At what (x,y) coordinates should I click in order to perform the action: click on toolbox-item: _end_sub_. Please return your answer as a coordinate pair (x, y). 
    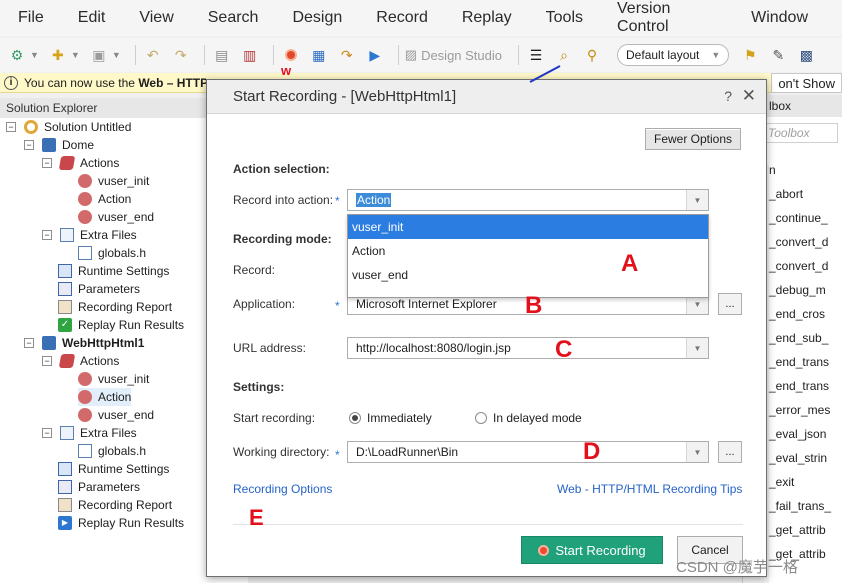
    Looking at the image, I should click on (798, 338).